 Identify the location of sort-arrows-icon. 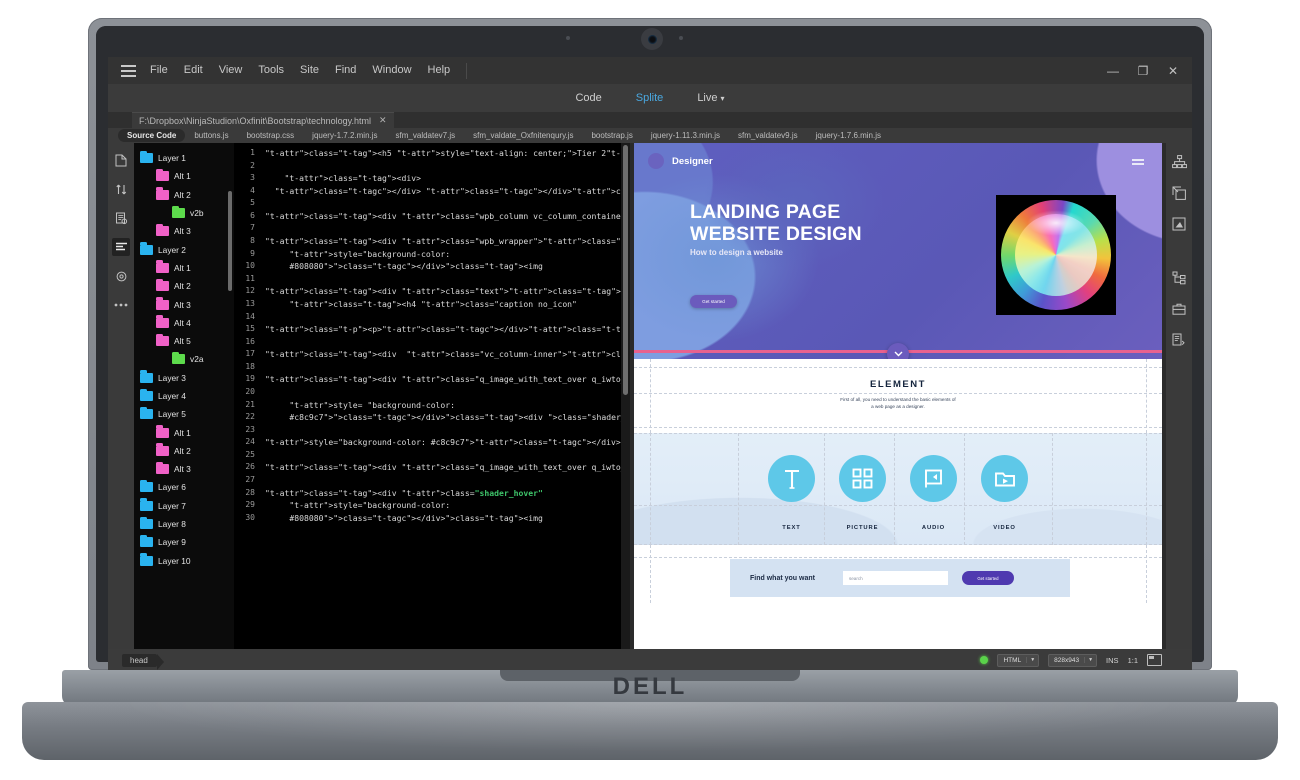
(121, 189).